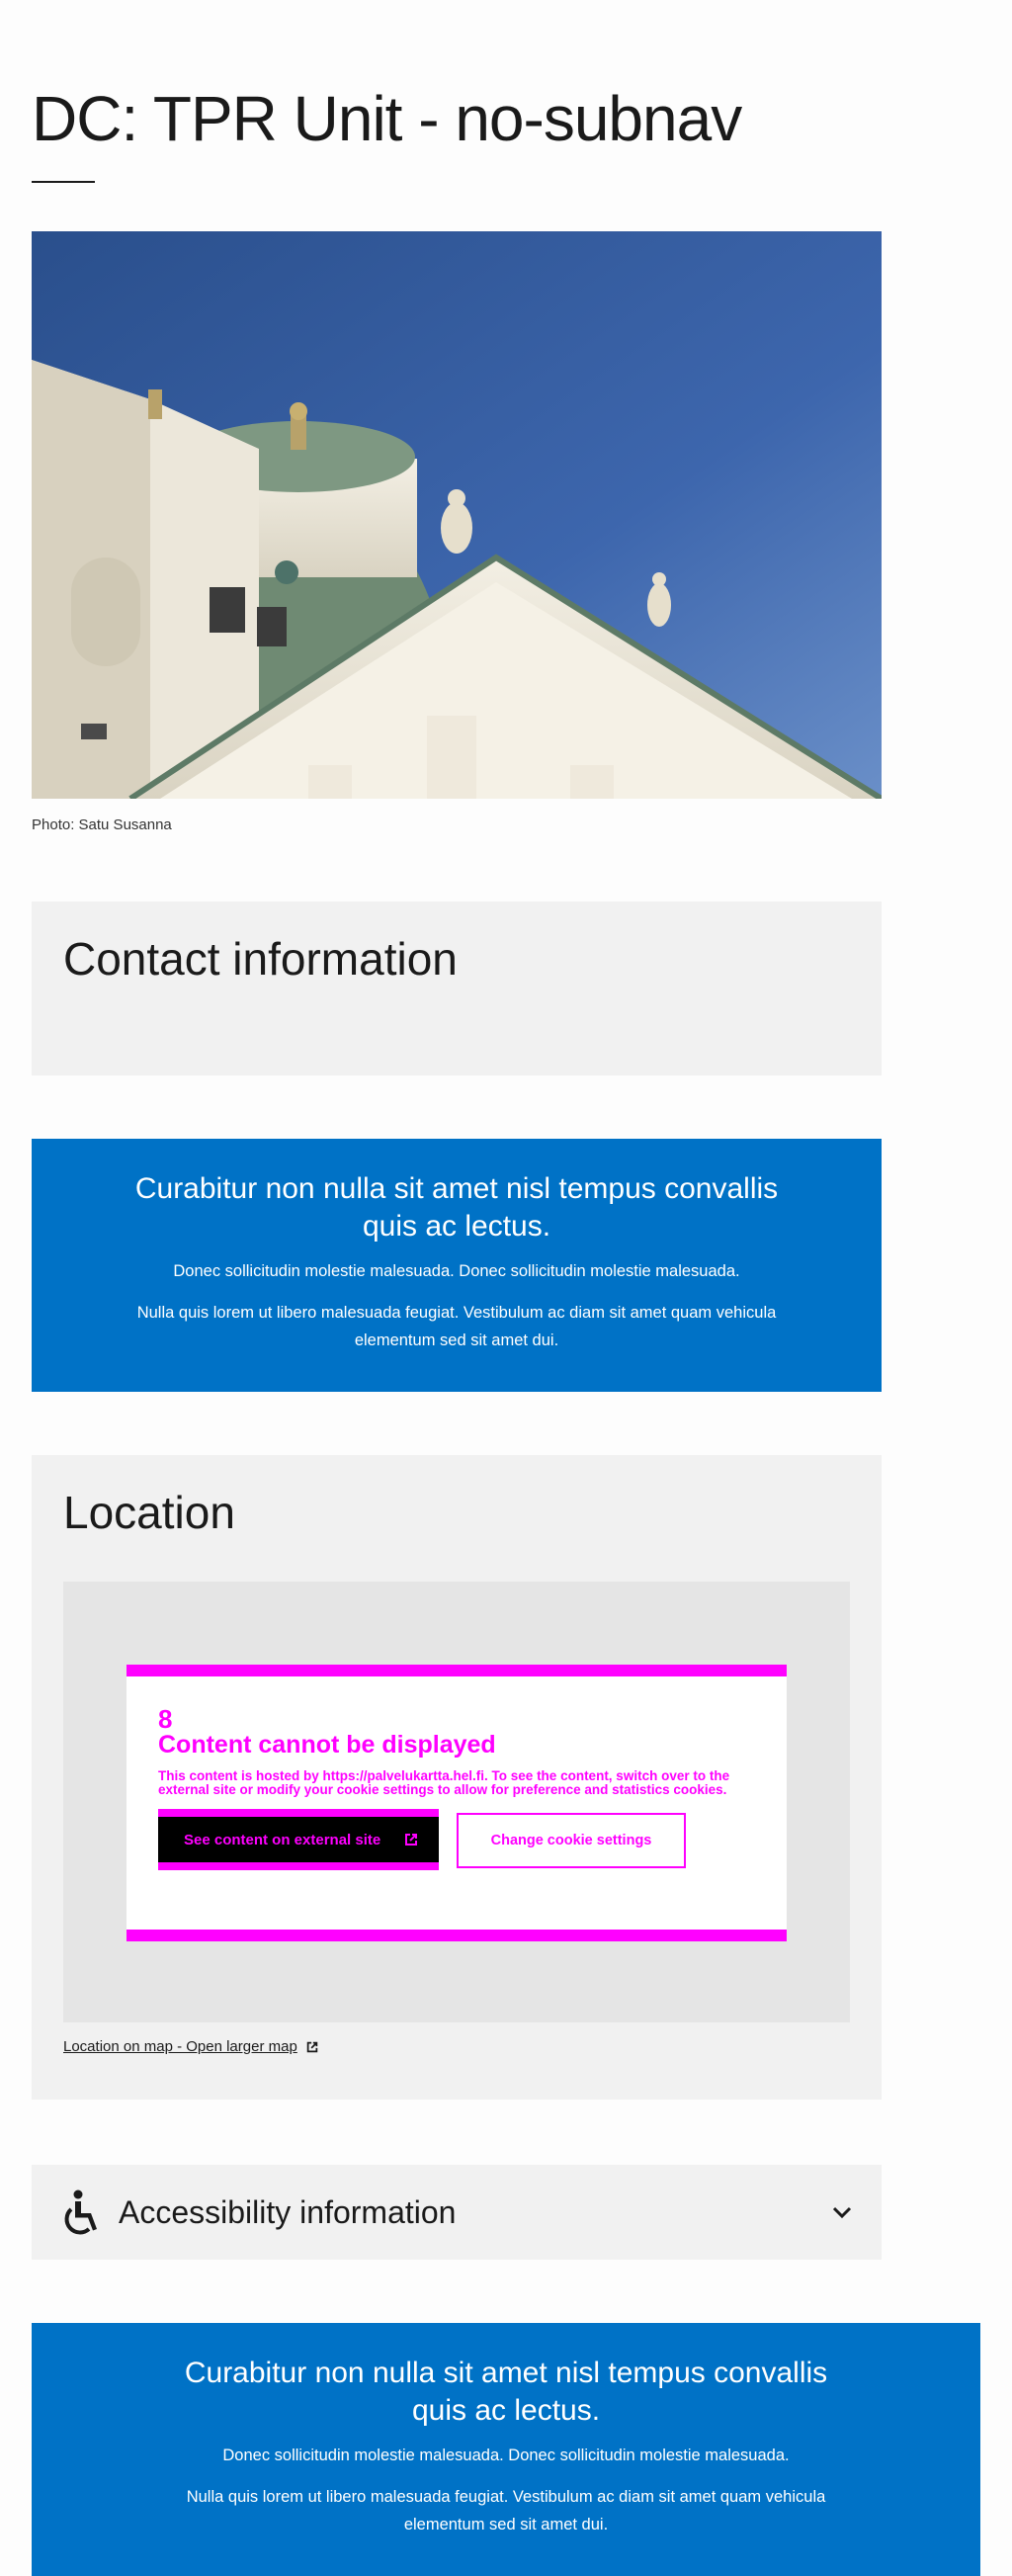 Image resolution: width=1012 pixels, height=2576 pixels. What do you see at coordinates (327, 1745) in the screenshot?
I see `notice-heading: Content cannot be displayed` at bounding box center [327, 1745].